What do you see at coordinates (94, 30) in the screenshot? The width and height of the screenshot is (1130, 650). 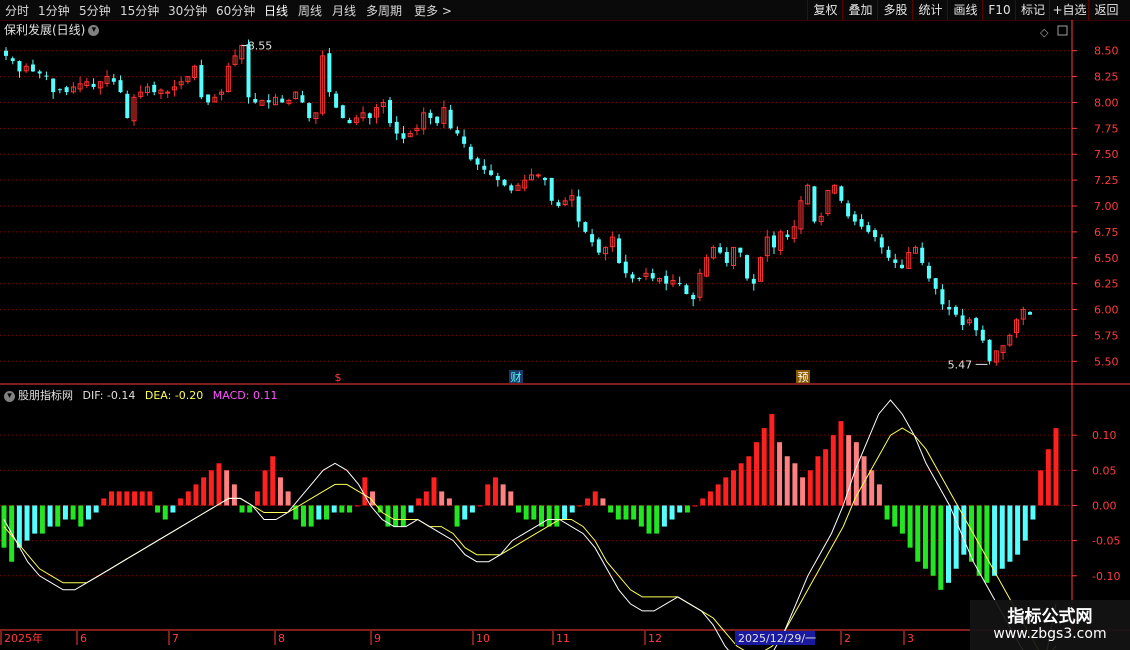 I see `dropdown-icon: ▾` at bounding box center [94, 30].